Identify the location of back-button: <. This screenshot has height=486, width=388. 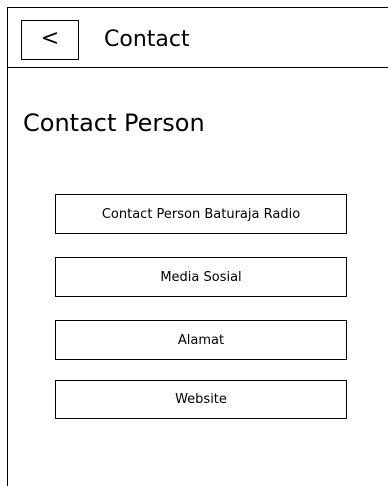
(50, 40).